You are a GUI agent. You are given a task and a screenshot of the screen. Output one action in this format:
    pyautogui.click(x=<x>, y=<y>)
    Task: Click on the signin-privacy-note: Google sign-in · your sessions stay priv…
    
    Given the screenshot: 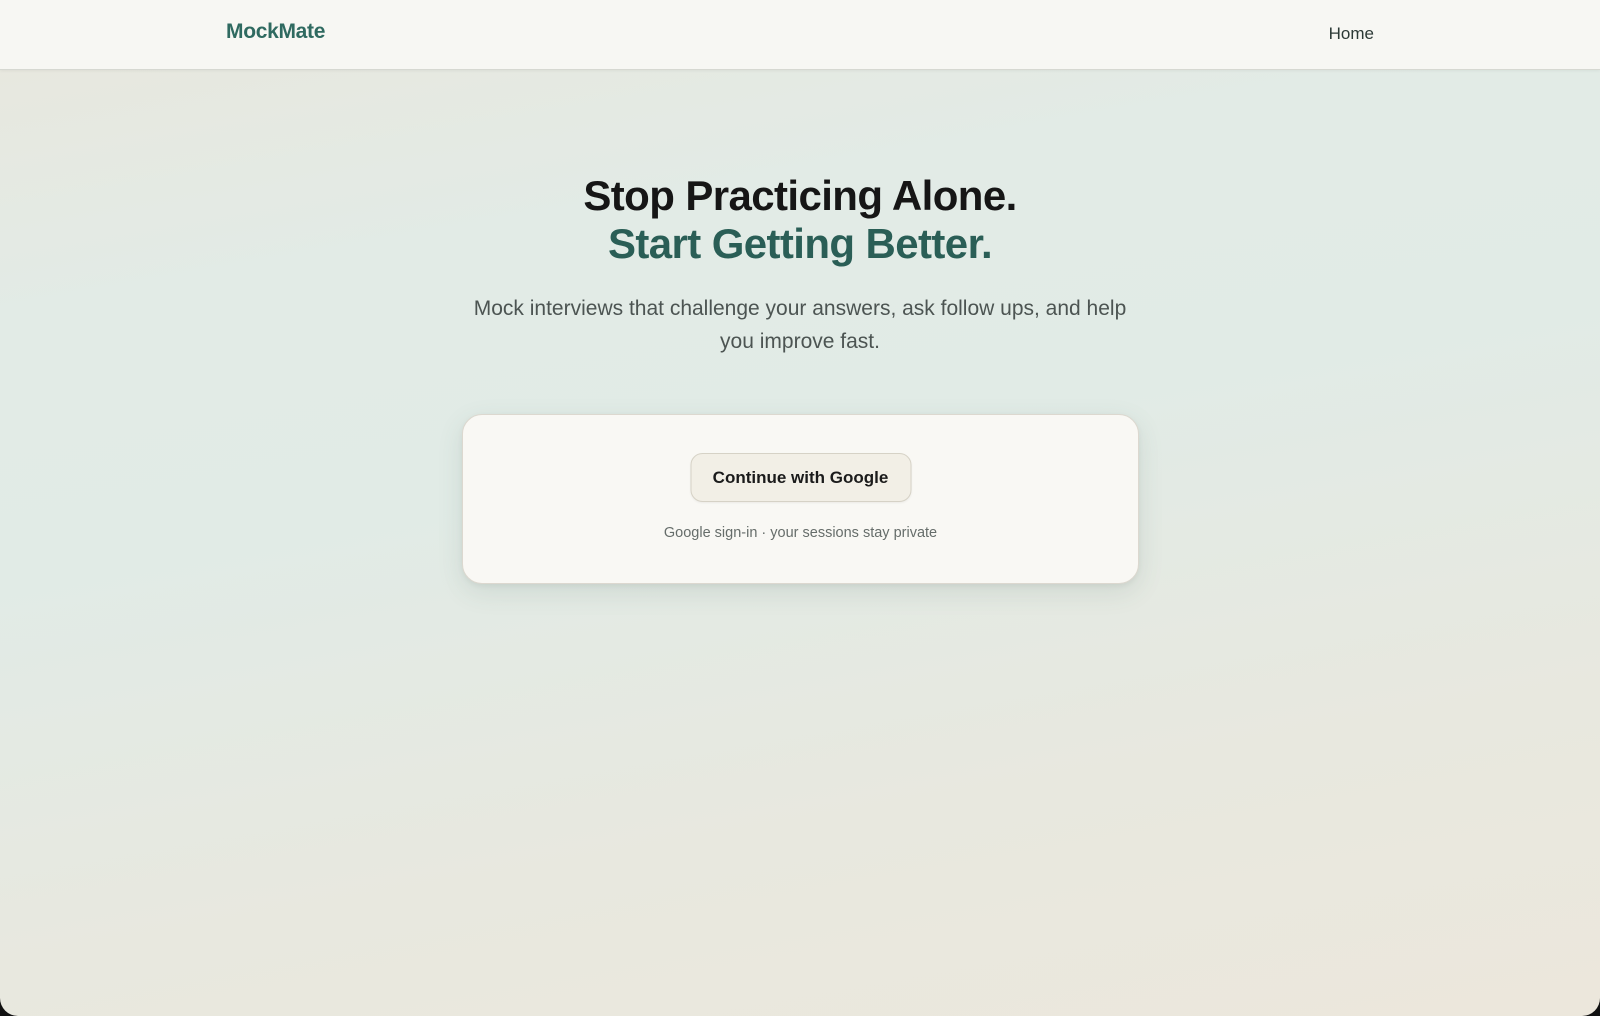 What is the action you would take?
    pyautogui.click(x=800, y=533)
    